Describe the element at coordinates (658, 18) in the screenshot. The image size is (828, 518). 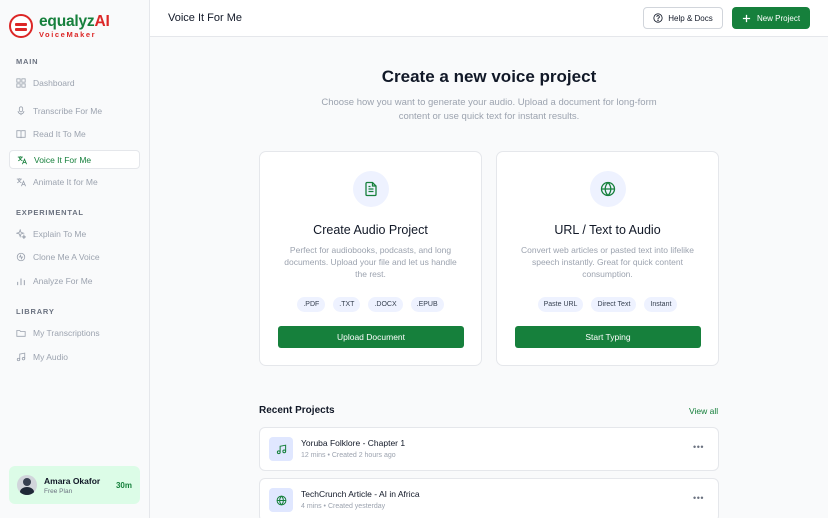
I see `help-circle-icon` at that location.